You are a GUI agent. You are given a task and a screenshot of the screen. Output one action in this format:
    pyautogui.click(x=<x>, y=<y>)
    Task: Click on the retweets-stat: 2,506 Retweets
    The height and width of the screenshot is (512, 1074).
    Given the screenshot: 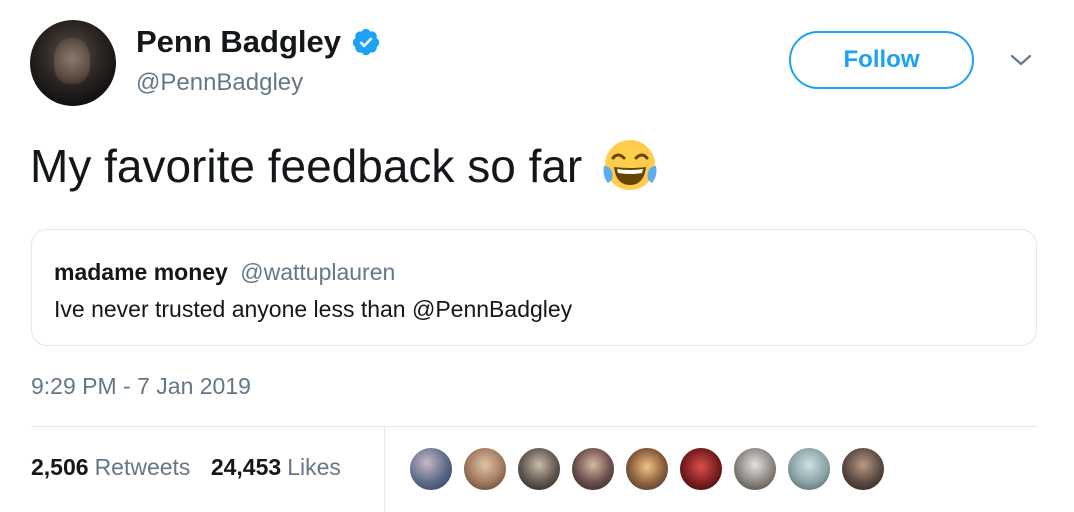 What is the action you would take?
    pyautogui.click(x=110, y=467)
    